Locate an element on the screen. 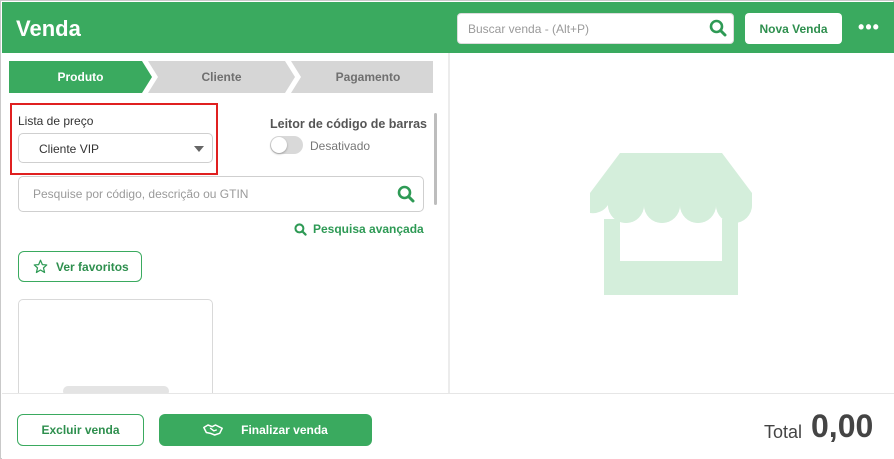 Image resolution: width=894 pixels, height=459 pixels. barcode-reader-label: Leitor de código de barras is located at coordinates (348, 124).